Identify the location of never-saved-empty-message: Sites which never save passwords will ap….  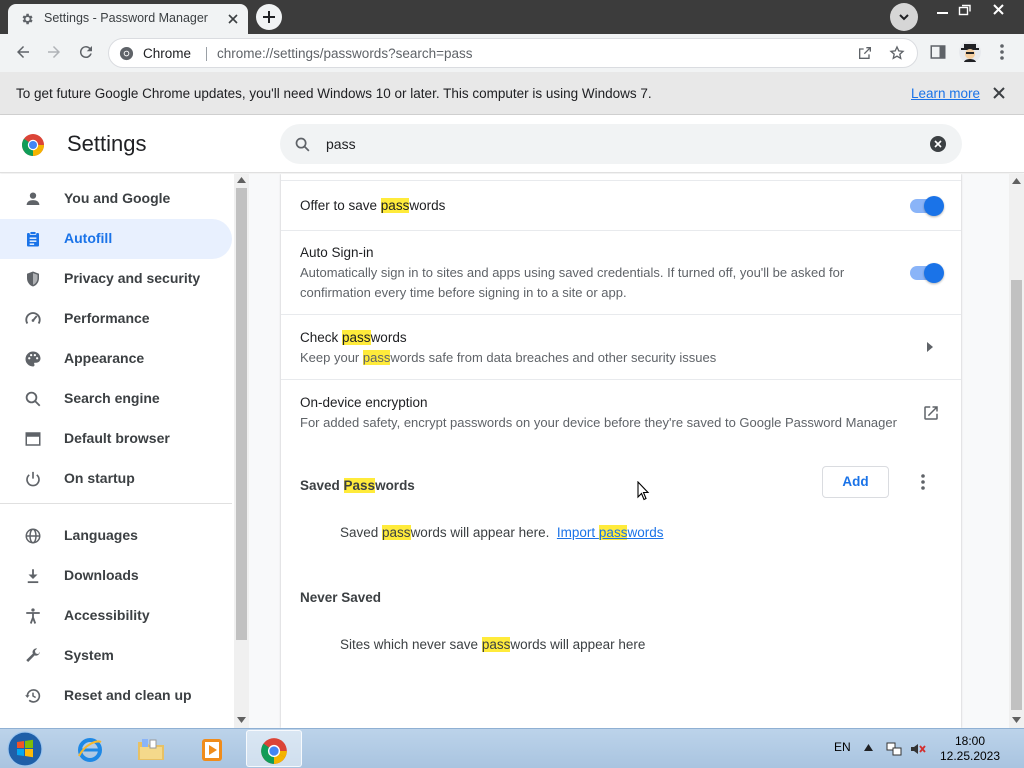
(493, 644).